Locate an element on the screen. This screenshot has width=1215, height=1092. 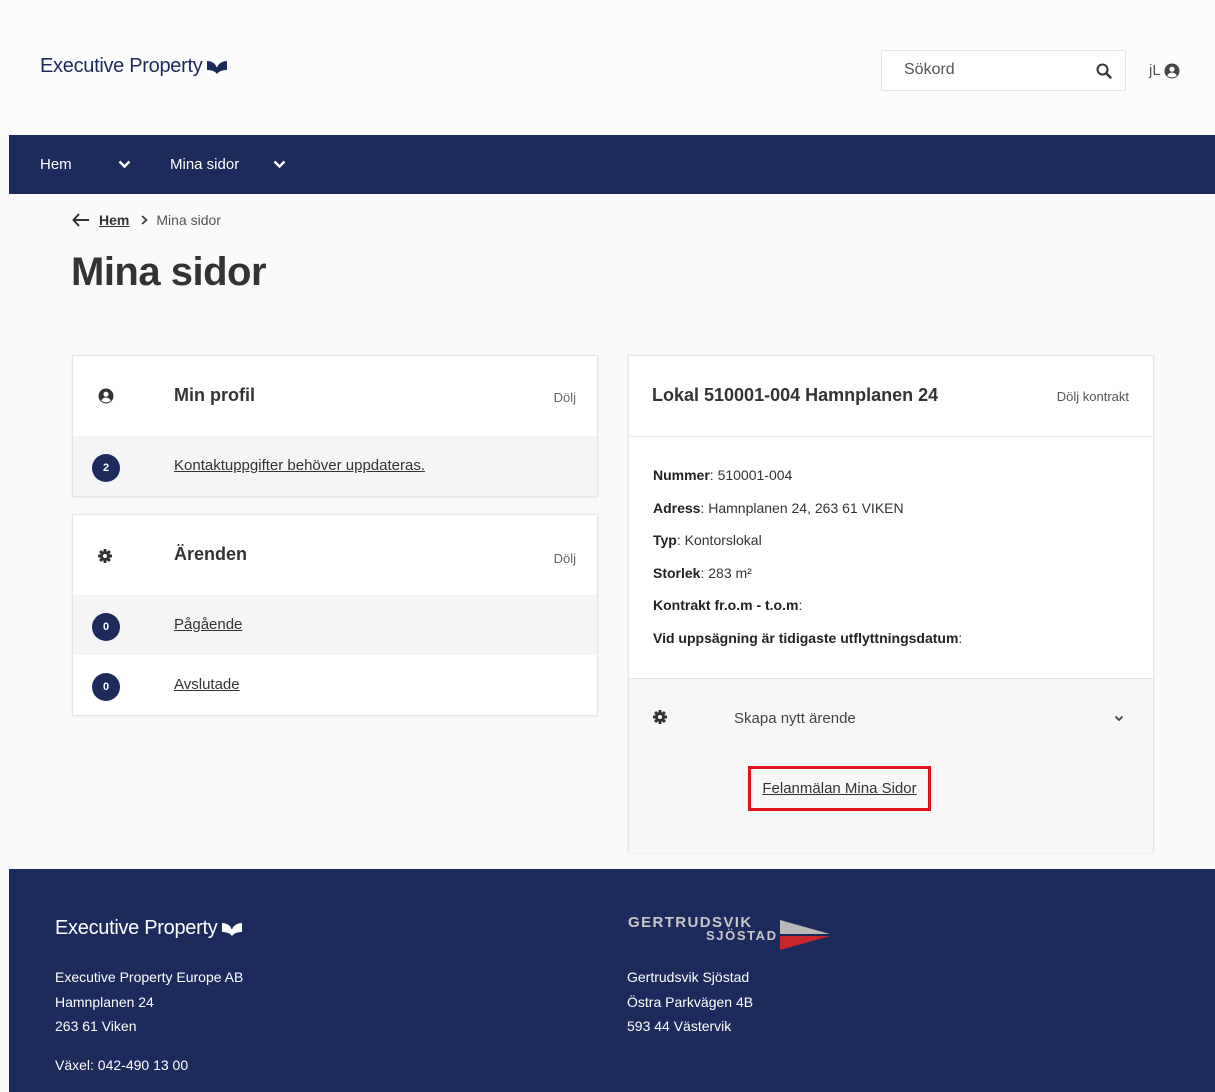
contract-field: Nummer: 510001-004 is located at coordinates (723, 475).